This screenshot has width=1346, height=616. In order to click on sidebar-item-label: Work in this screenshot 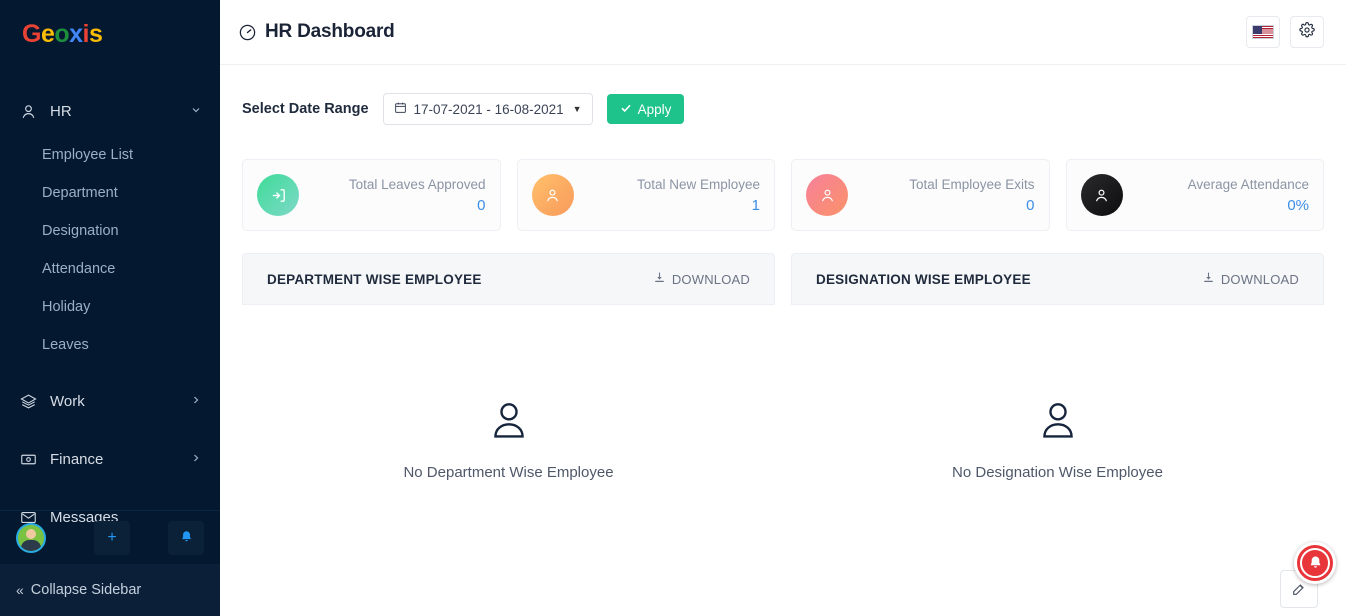, I will do `click(67, 401)`.